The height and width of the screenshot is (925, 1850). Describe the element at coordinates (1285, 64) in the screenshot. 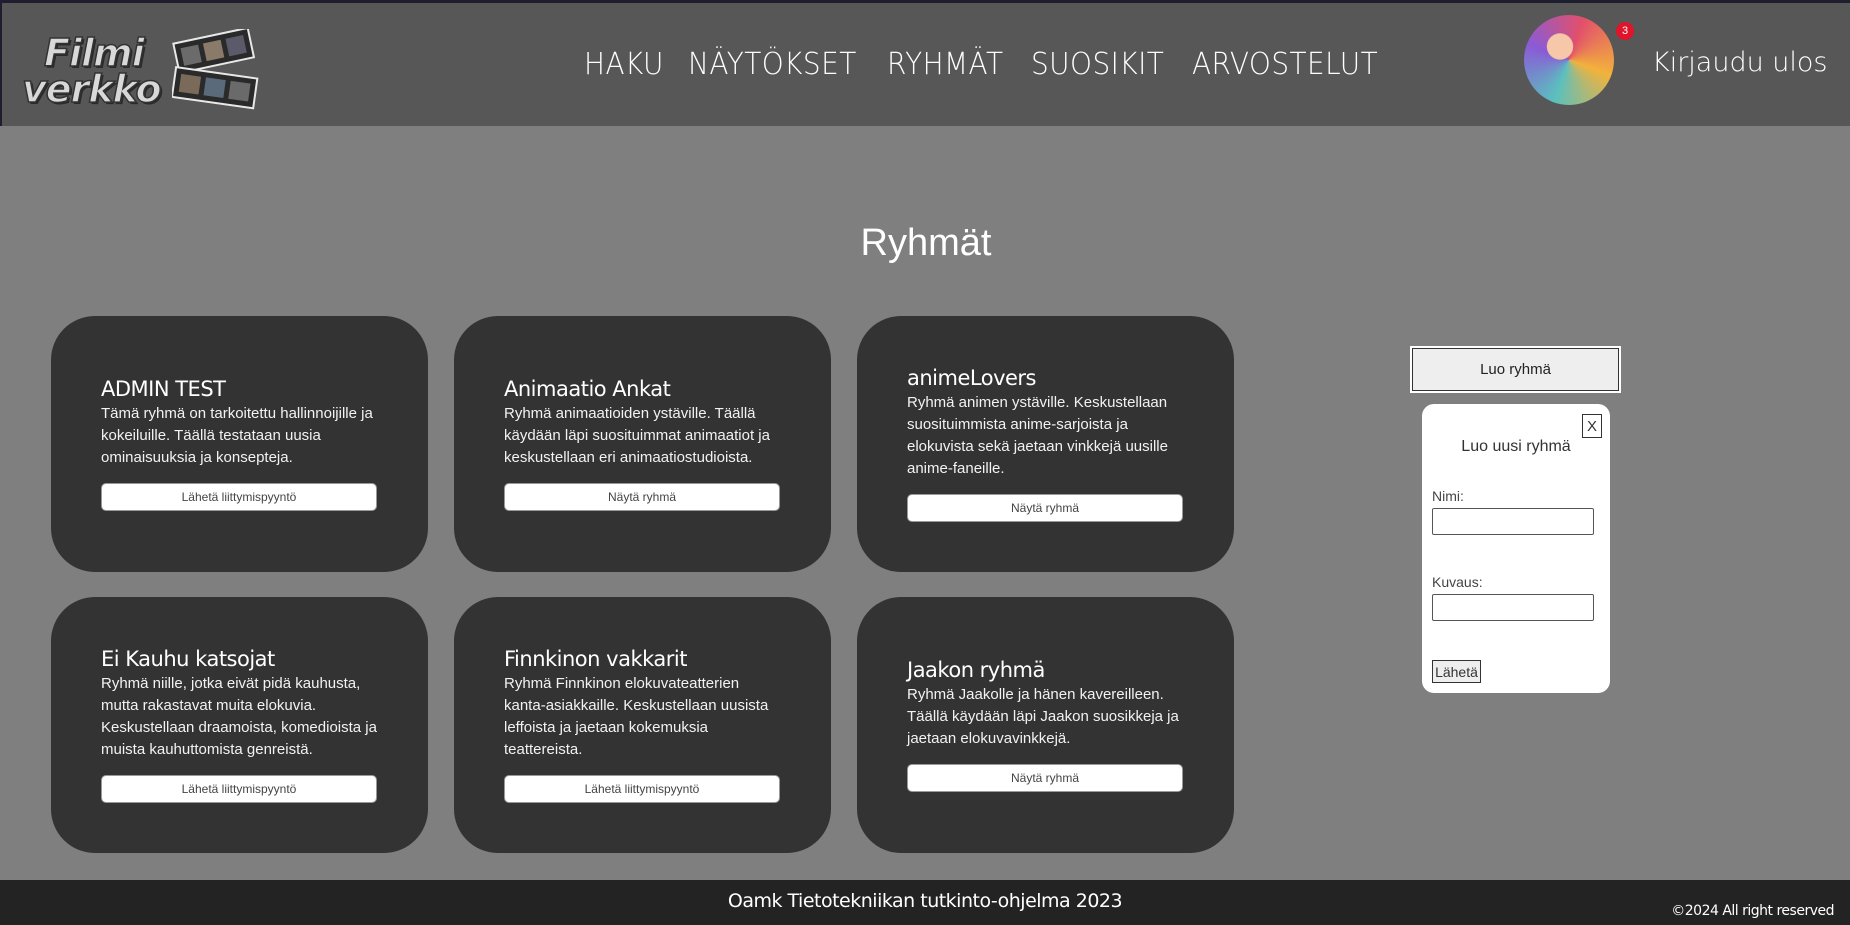

I see `nav-arvostelut: ARVOSTELUT` at that location.